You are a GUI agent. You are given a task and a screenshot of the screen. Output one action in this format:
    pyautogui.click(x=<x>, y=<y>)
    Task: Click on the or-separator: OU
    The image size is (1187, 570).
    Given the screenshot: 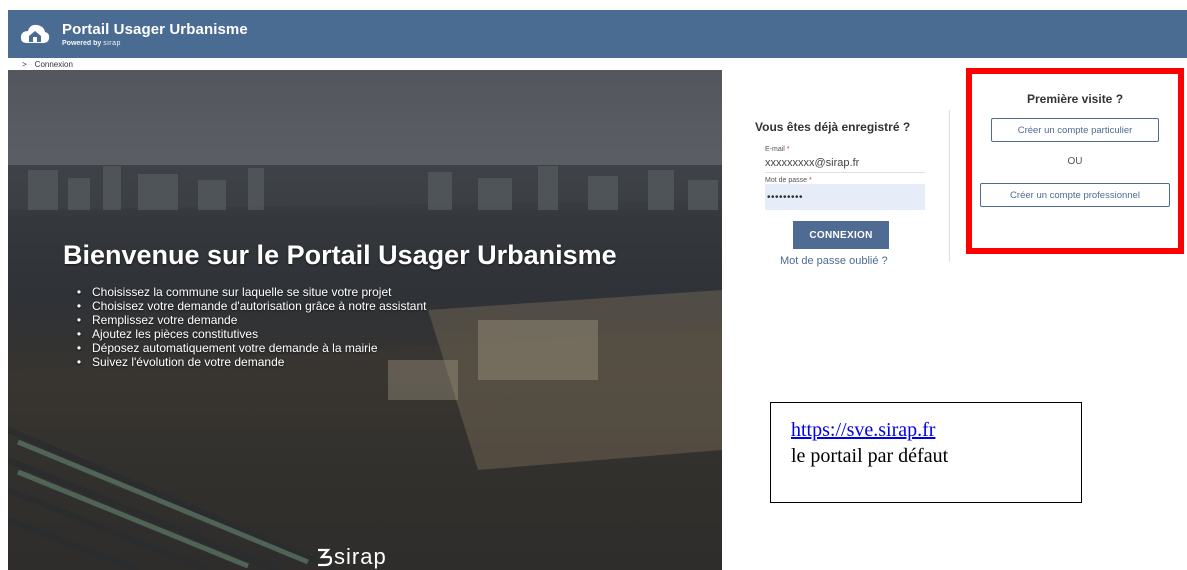 What is the action you would take?
    pyautogui.click(x=1075, y=161)
    